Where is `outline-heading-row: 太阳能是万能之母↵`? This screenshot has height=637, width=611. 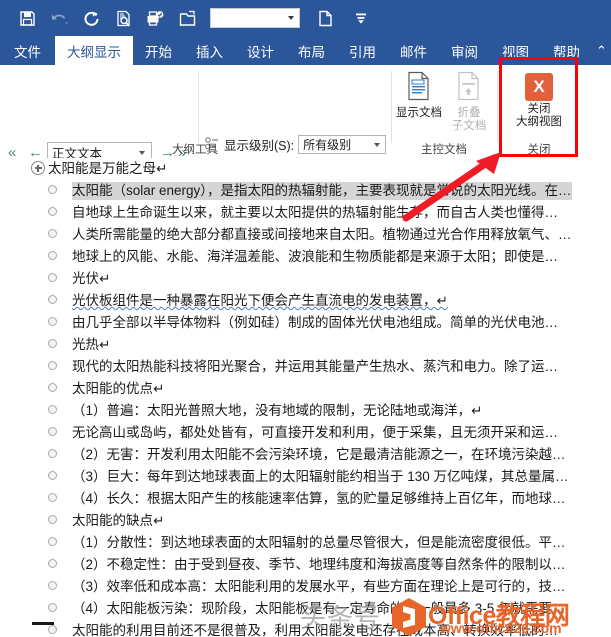 outline-heading-row: 太阳能是万能之母↵ is located at coordinates (305, 169).